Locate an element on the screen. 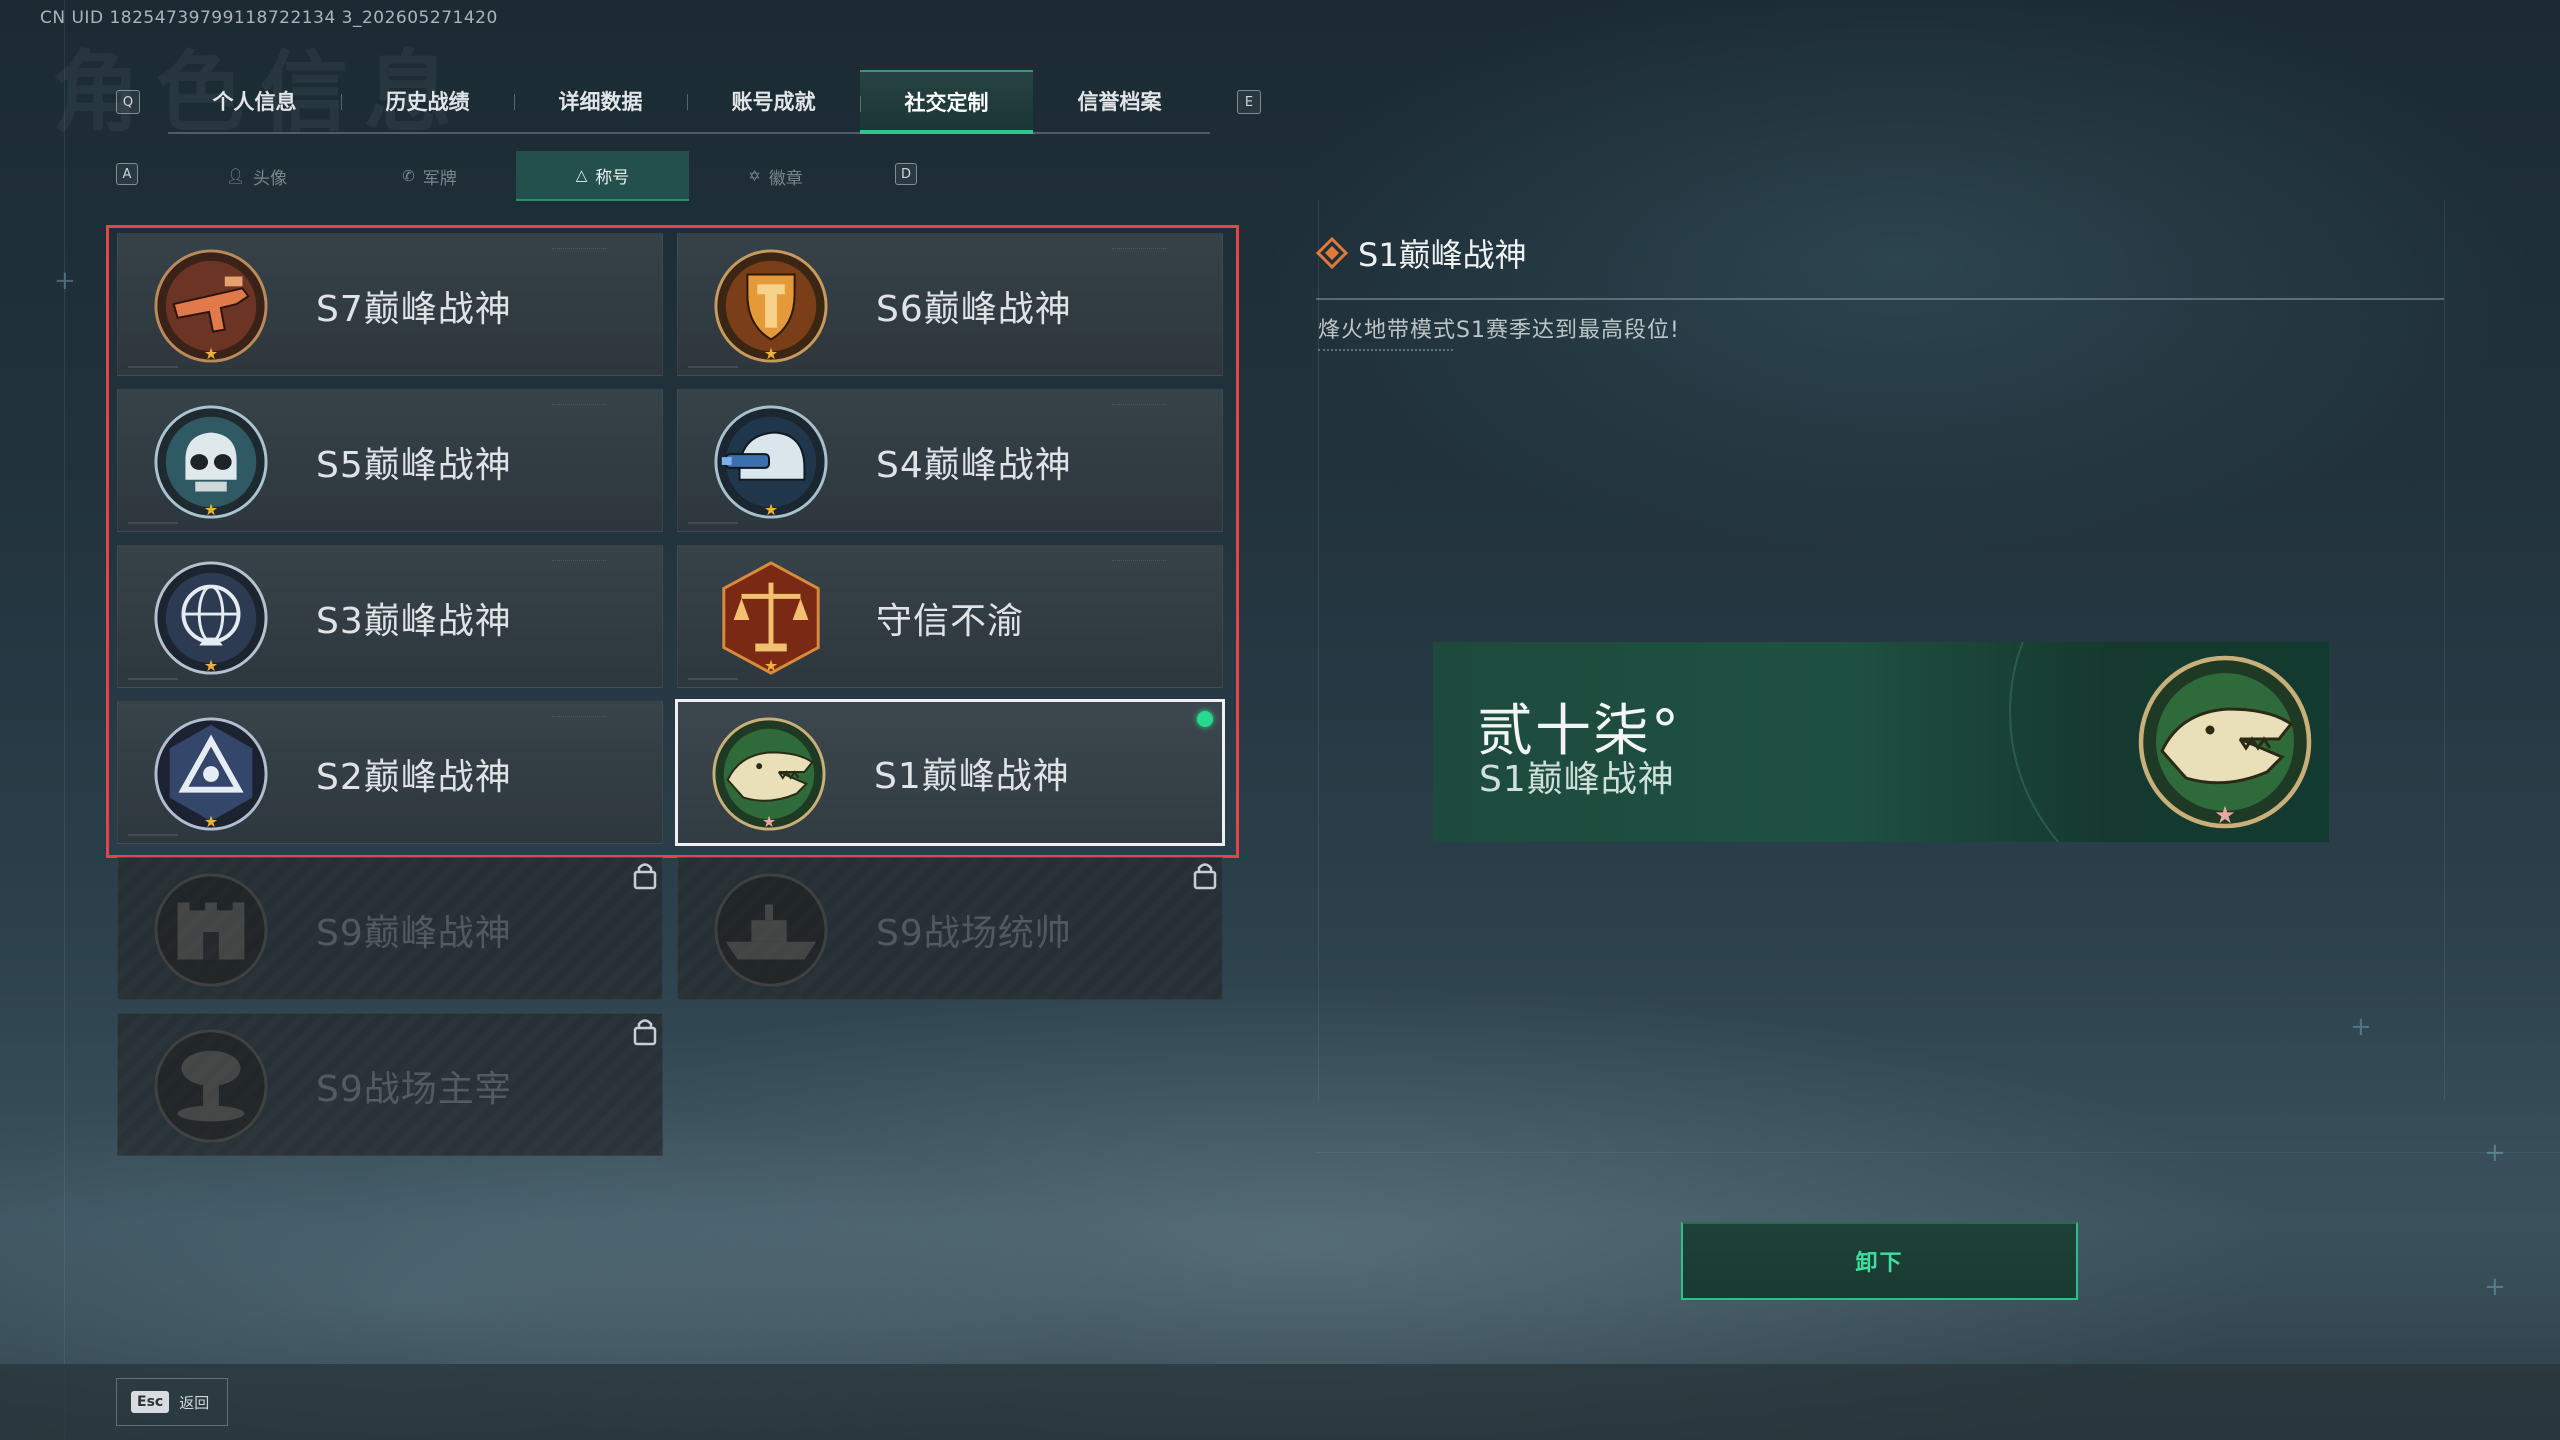 This screenshot has height=1440, width=2560. title-icon: △ is located at coordinates (581, 175).